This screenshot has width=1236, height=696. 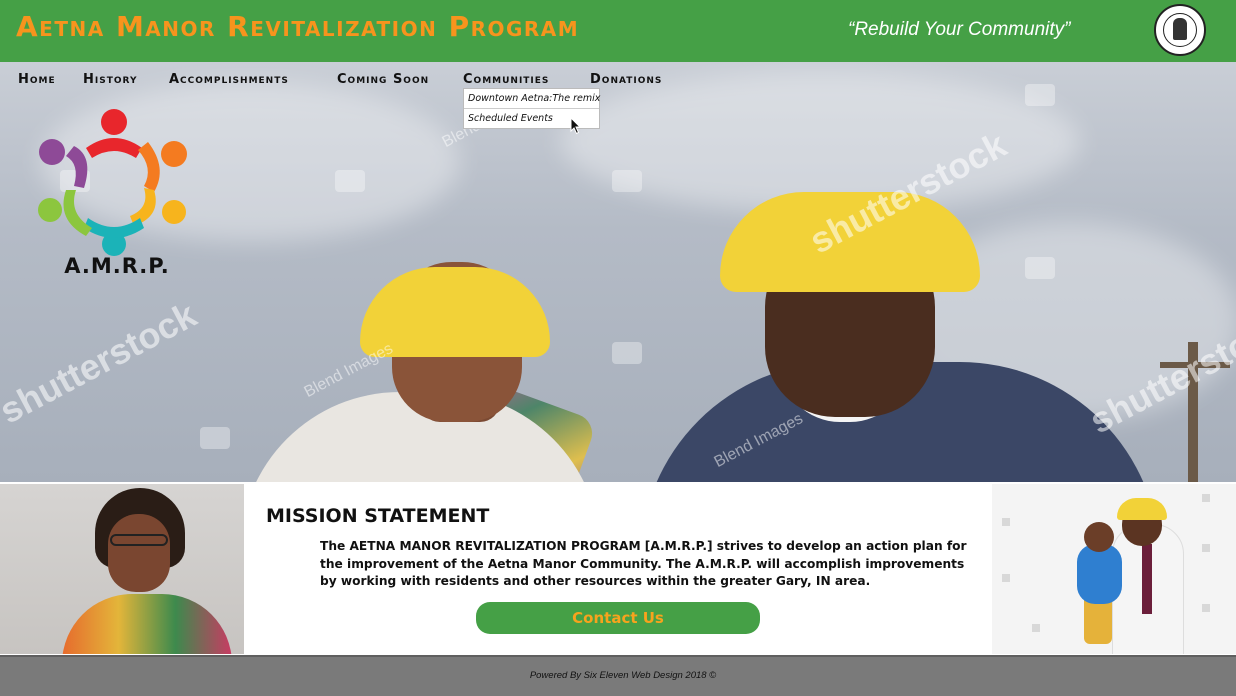 I want to click on site-title: Aetna Manor Revitalization Program, so click(x=298, y=26).